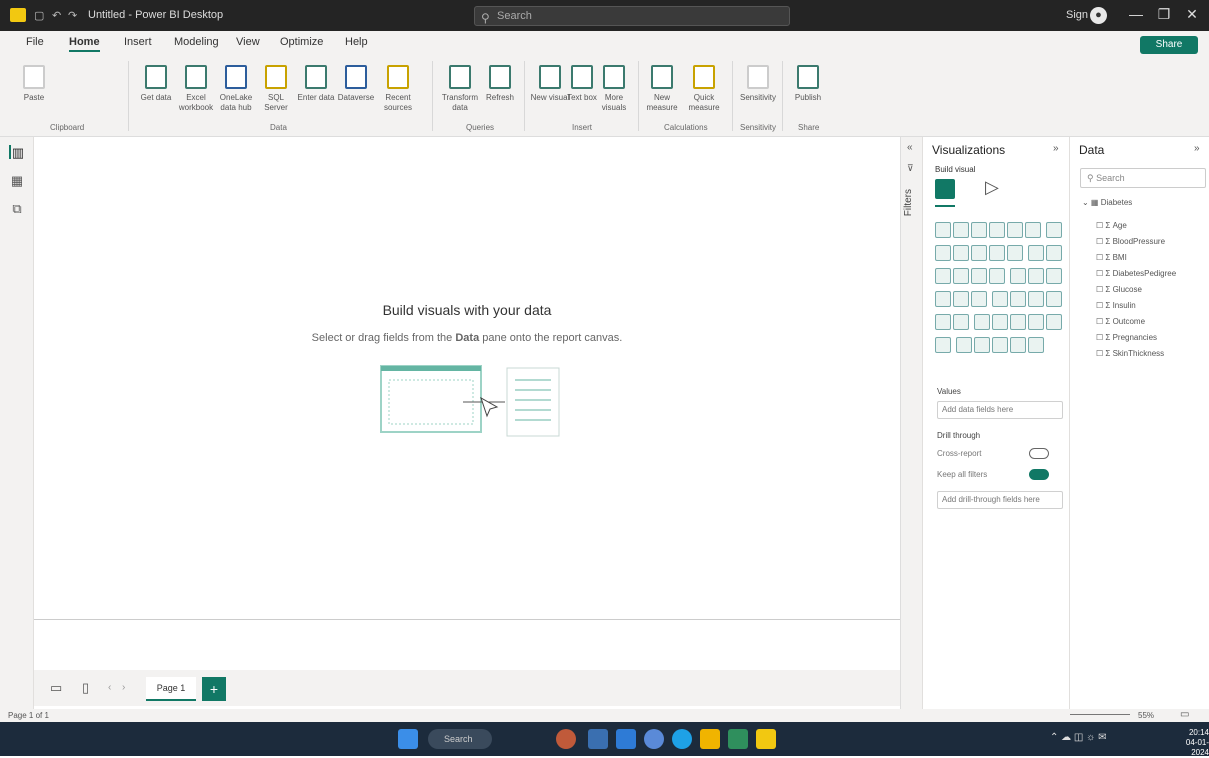 Image resolution: width=1209 pixels, height=758 pixels. I want to click on drill-through-well: Add drill-through fields here, so click(1000, 500).